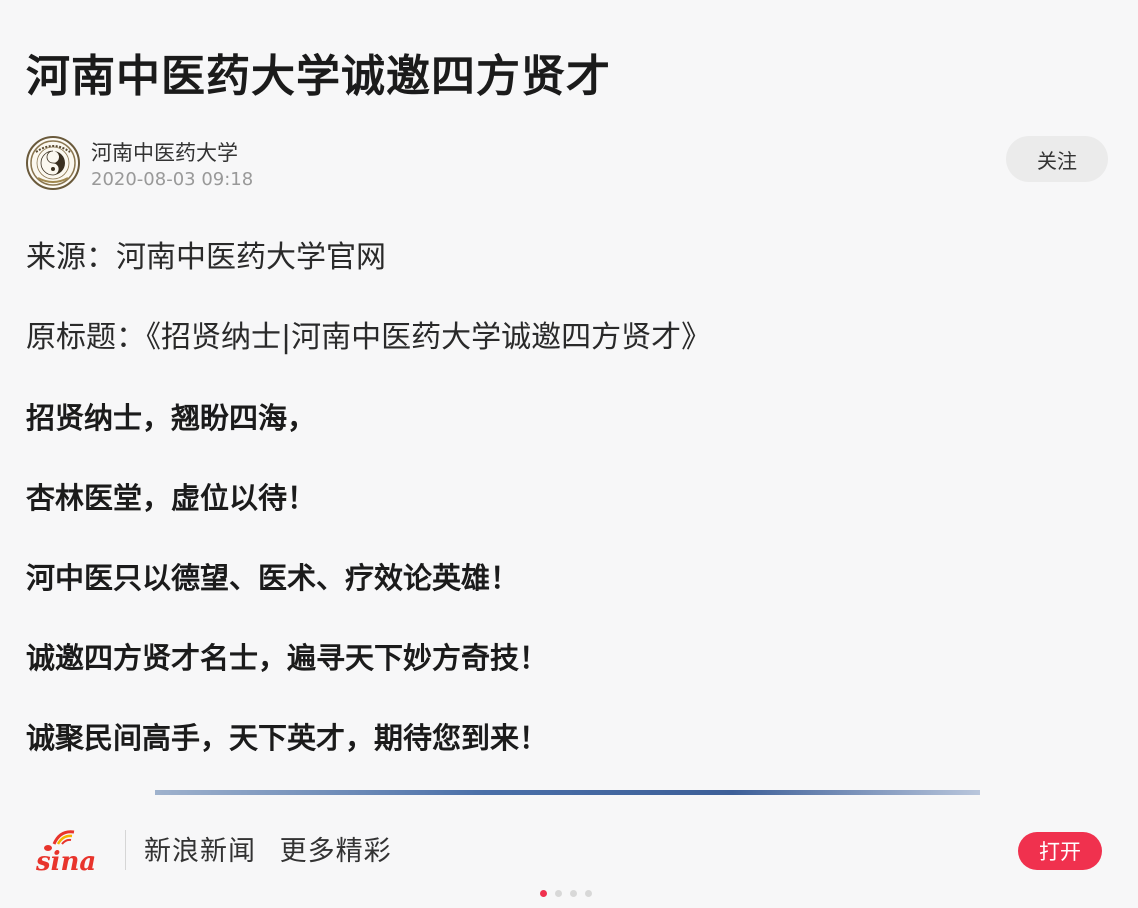 The height and width of the screenshot is (908, 1138). I want to click on university-seal-icon, so click(53, 163).